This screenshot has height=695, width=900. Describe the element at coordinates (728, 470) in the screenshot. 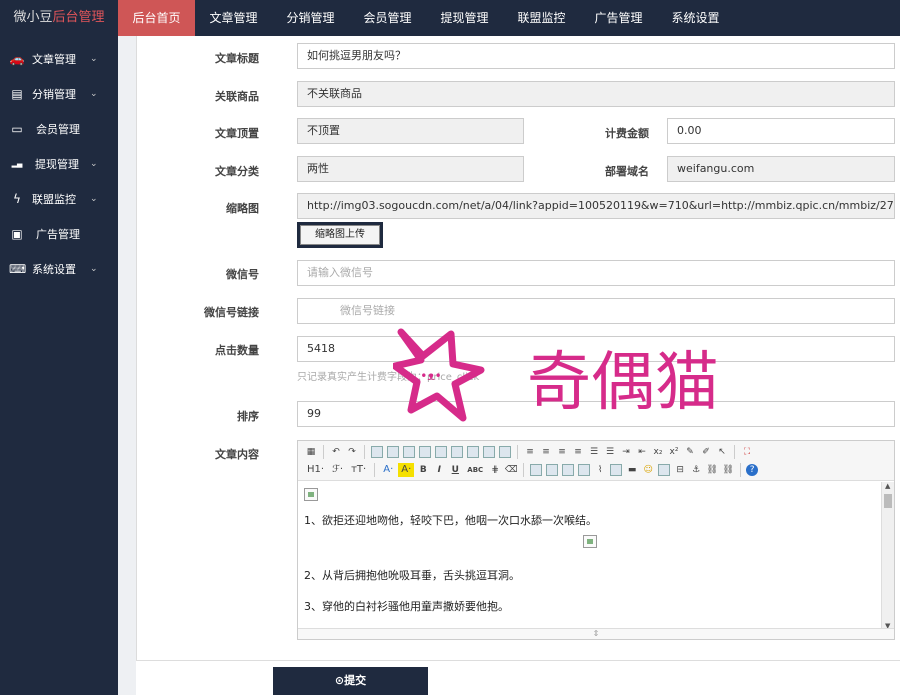

I see `remove-link-icon: ⛓` at that location.